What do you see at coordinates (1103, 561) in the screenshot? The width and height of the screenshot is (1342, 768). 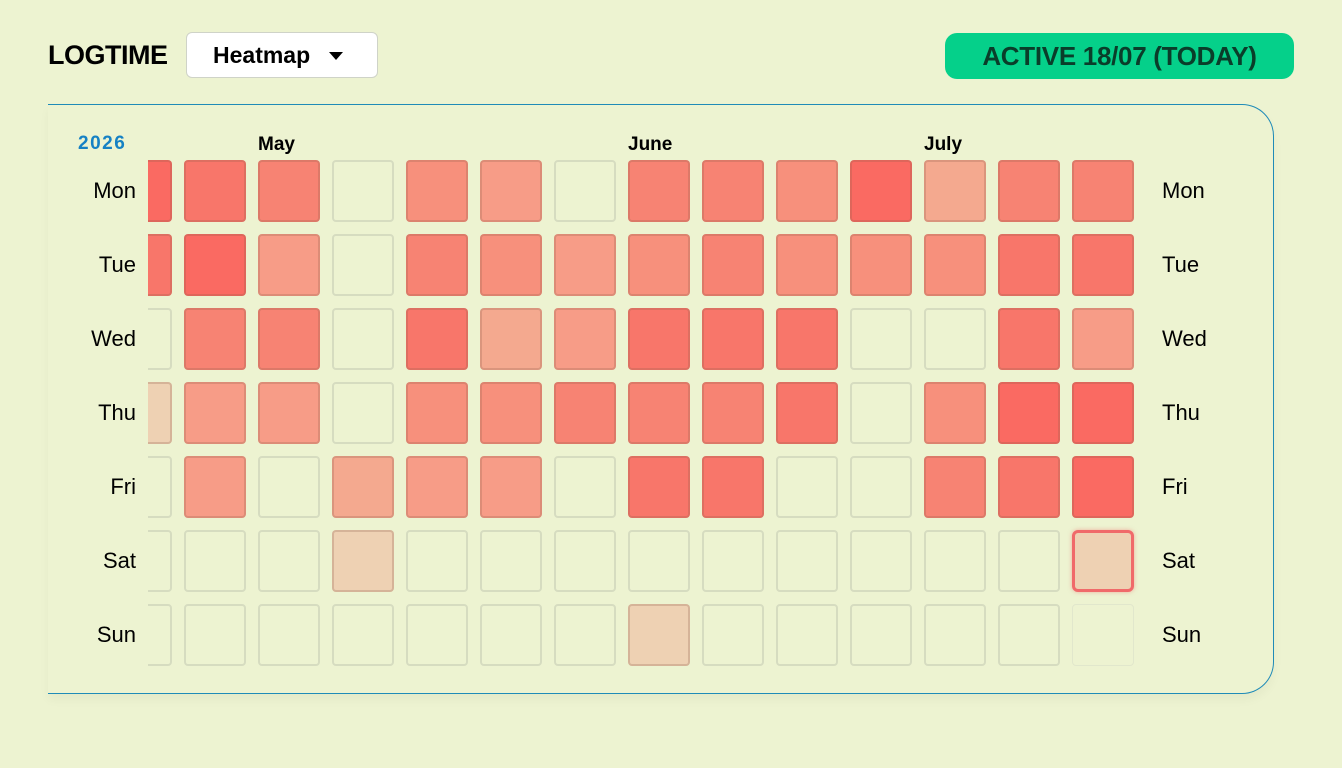 I see `day-cell-today` at bounding box center [1103, 561].